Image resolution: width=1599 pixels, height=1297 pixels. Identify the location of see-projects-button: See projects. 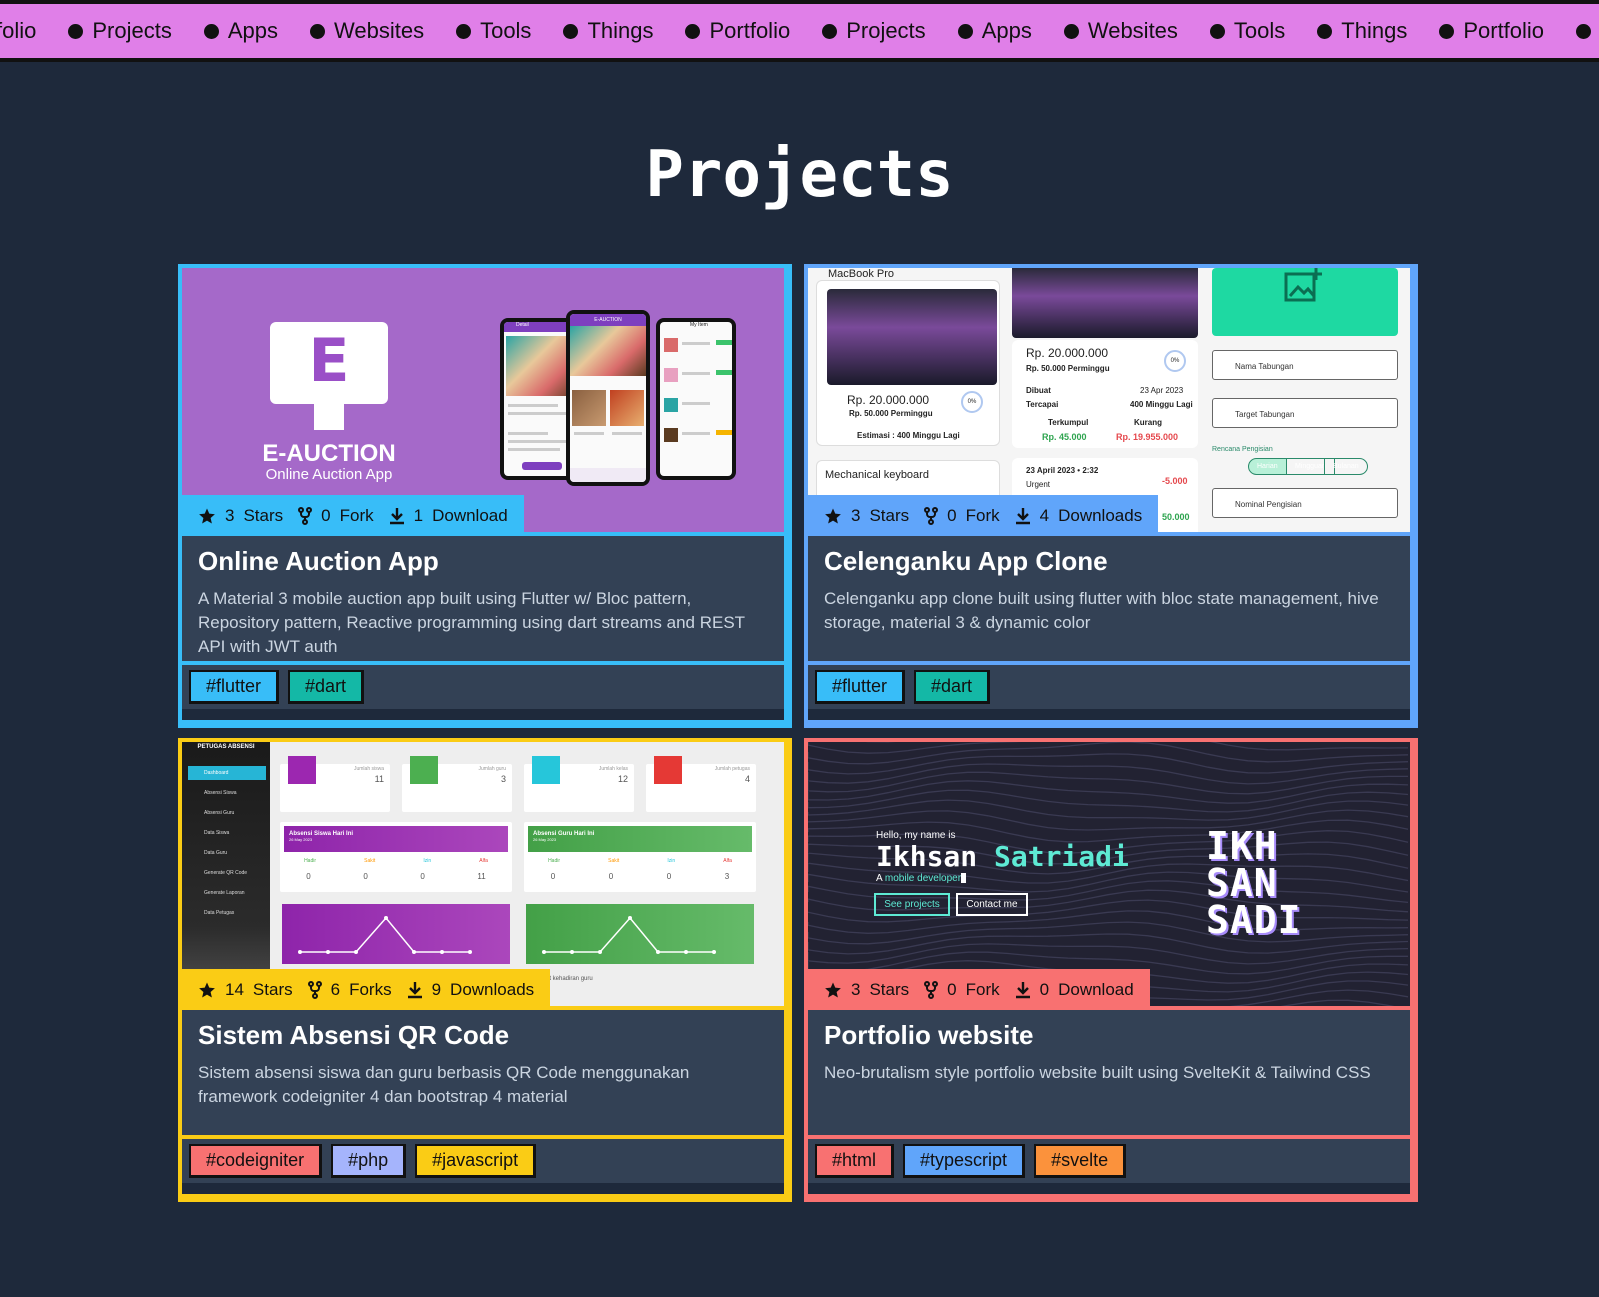
(912, 904).